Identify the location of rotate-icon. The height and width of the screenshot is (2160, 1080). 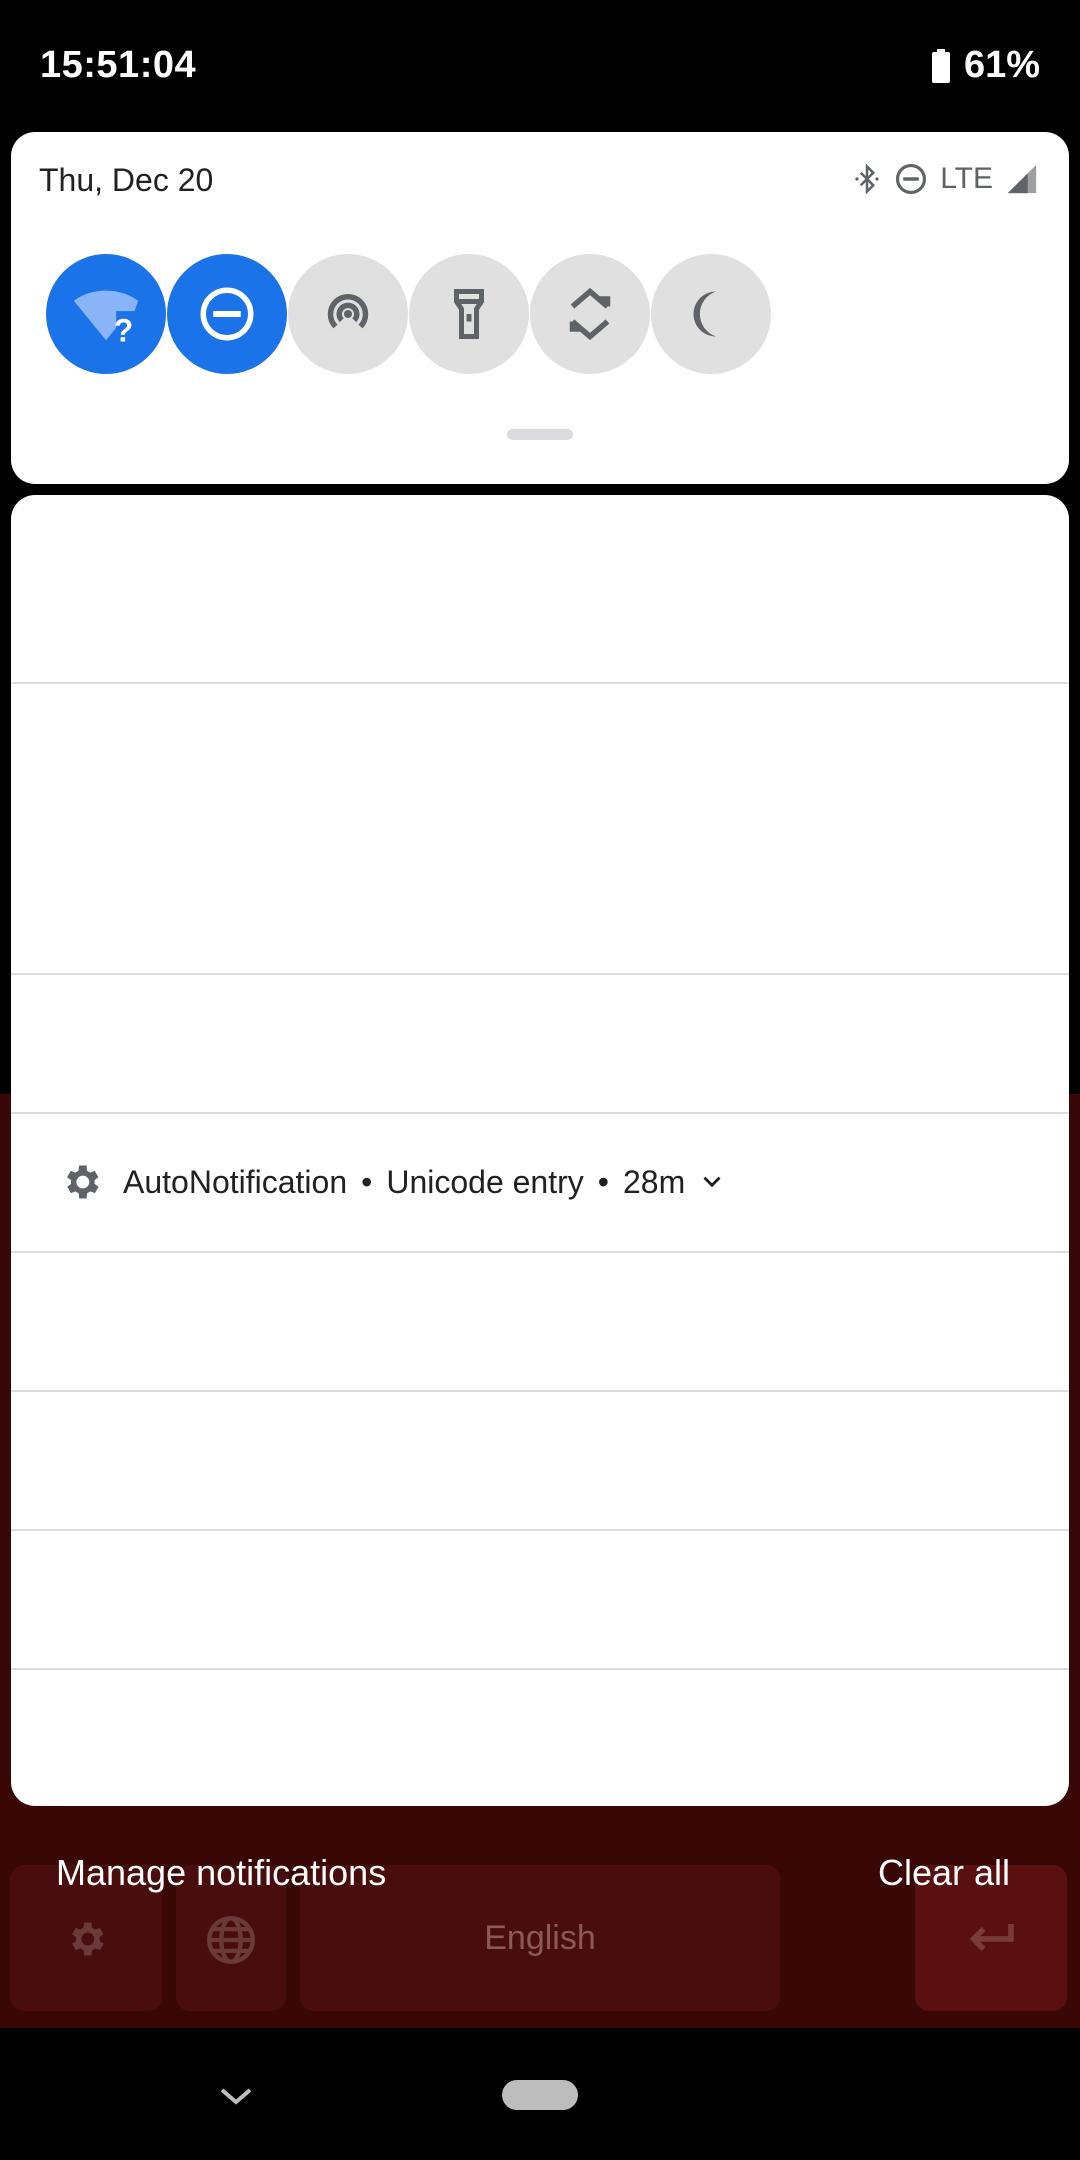
(590, 314).